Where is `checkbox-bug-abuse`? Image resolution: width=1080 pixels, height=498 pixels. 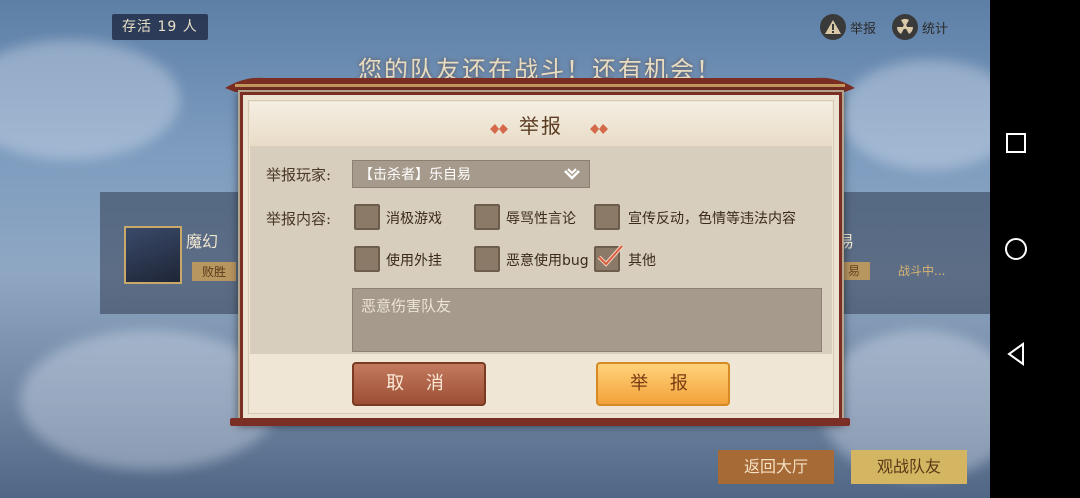 checkbox-bug-abuse is located at coordinates (487, 259).